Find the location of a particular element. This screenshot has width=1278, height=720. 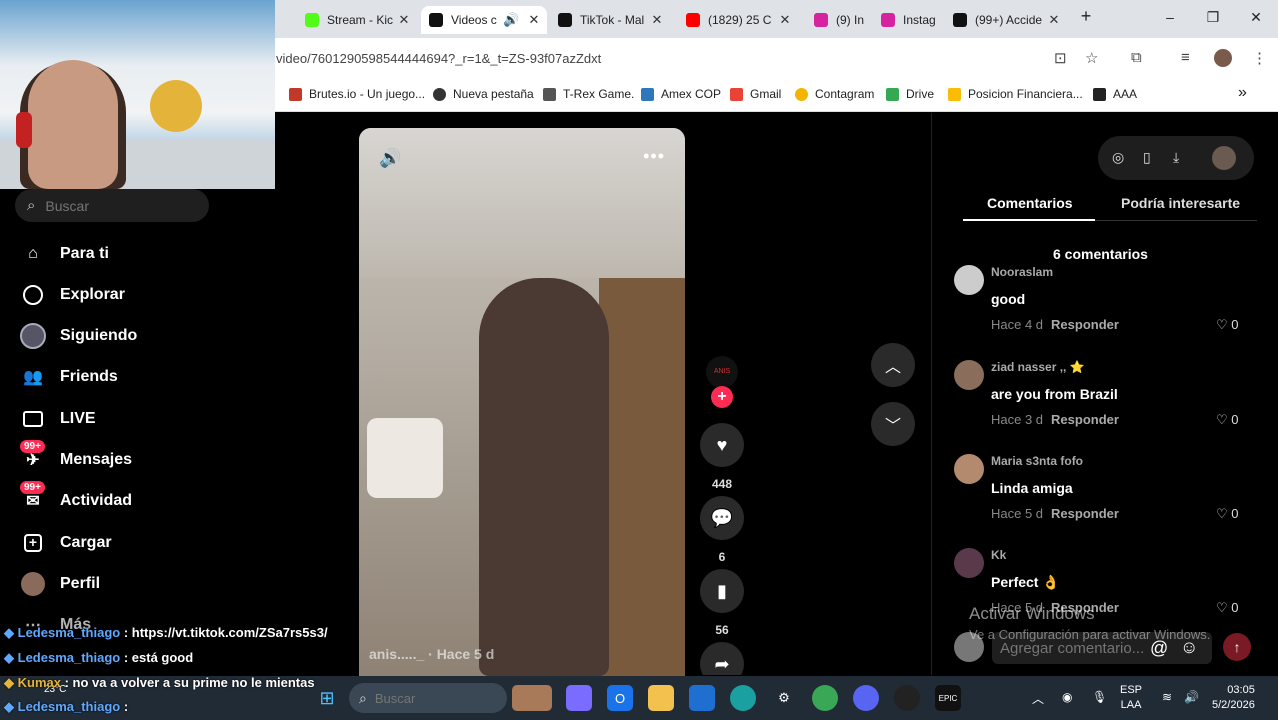

bookmark-drive: Drive is located at coordinates (910, 94).